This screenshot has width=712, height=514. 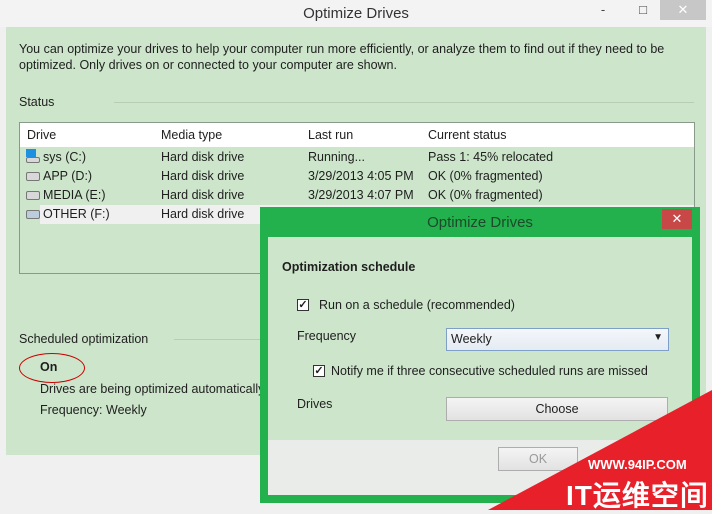 What do you see at coordinates (637, 495) in the screenshot?
I see `watermark-name: IT运维空间` at bounding box center [637, 495].